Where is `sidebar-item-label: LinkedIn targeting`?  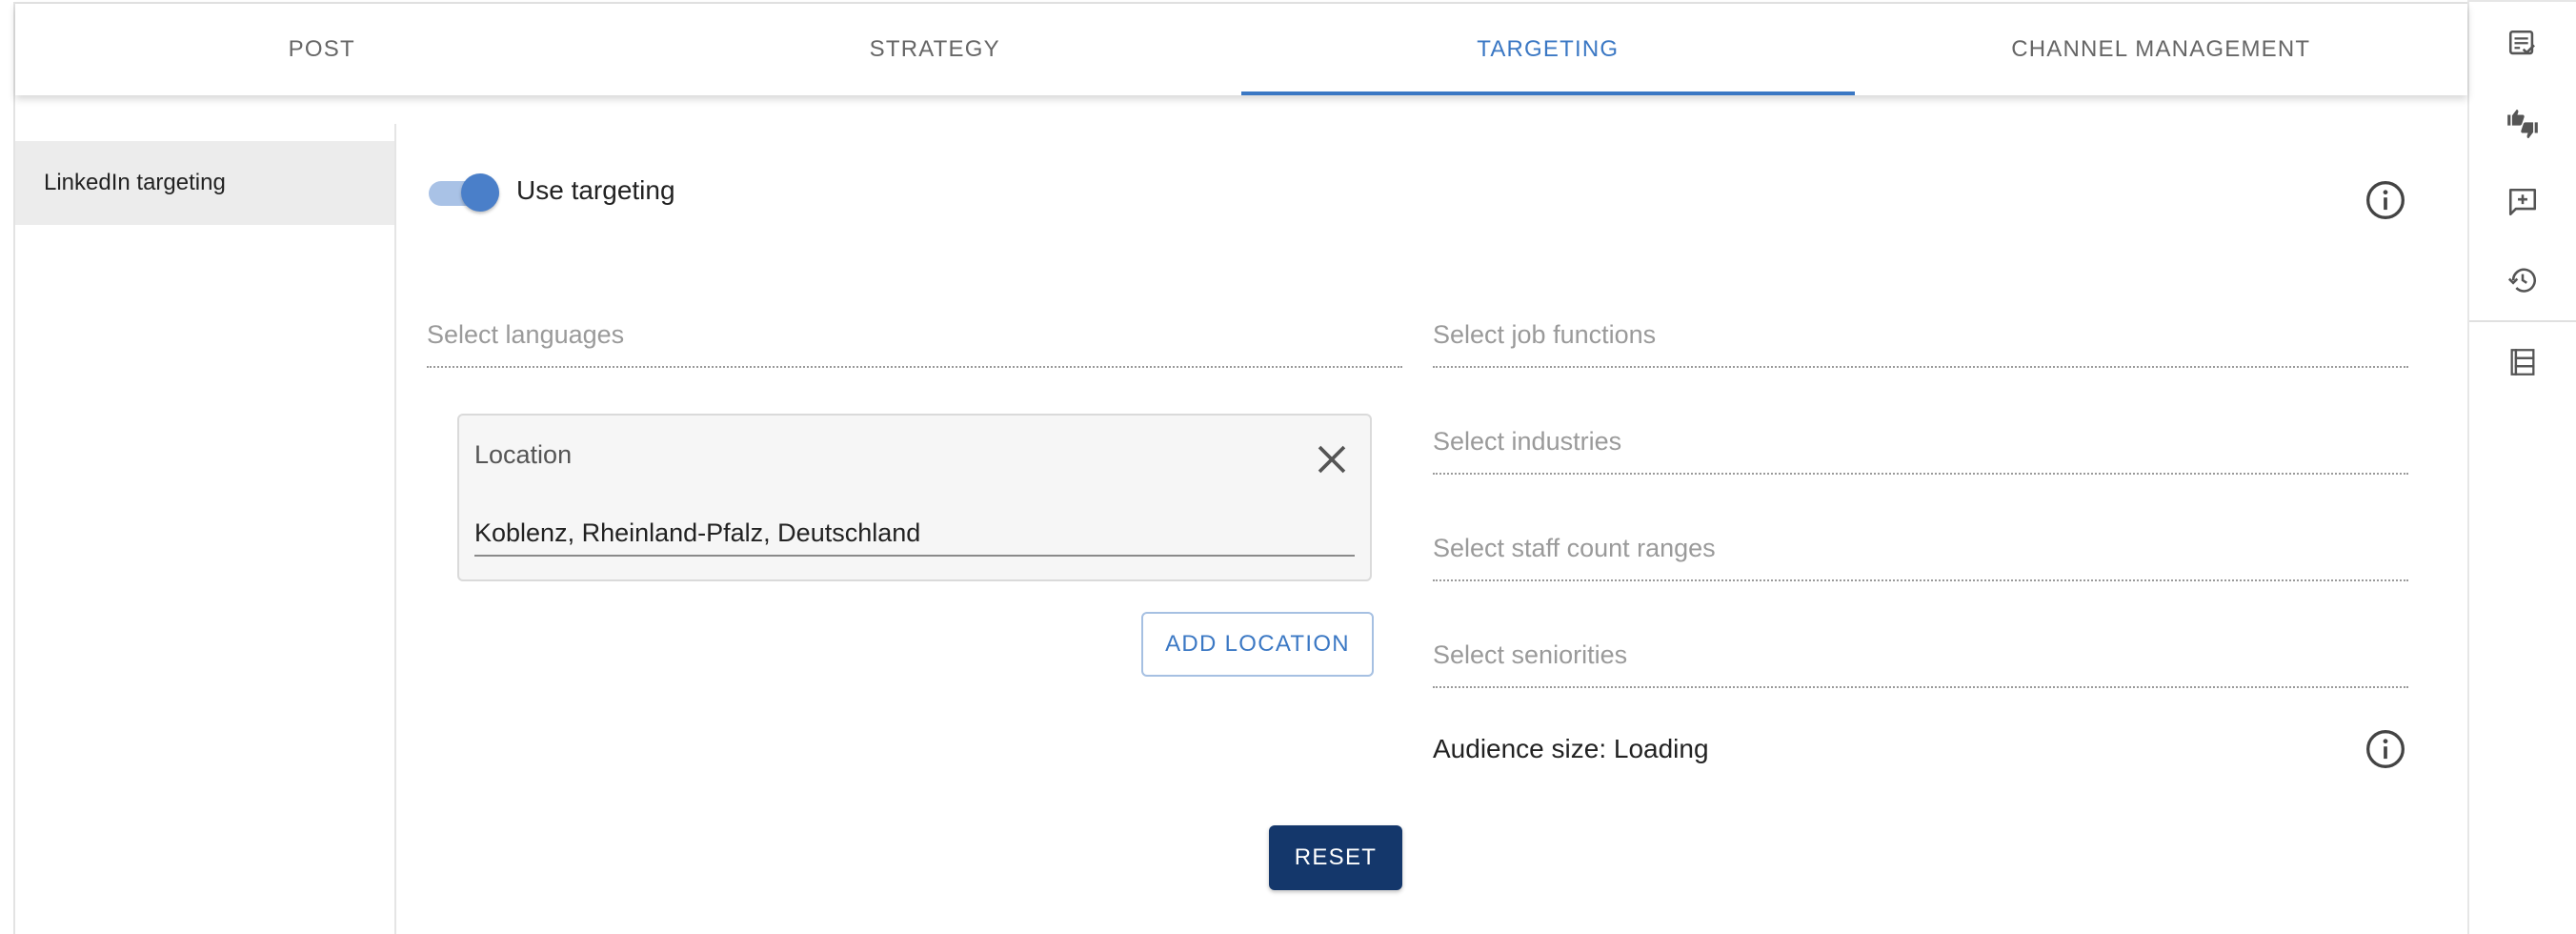
sidebar-item-label: LinkedIn targeting is located at coordinates (135, 182).